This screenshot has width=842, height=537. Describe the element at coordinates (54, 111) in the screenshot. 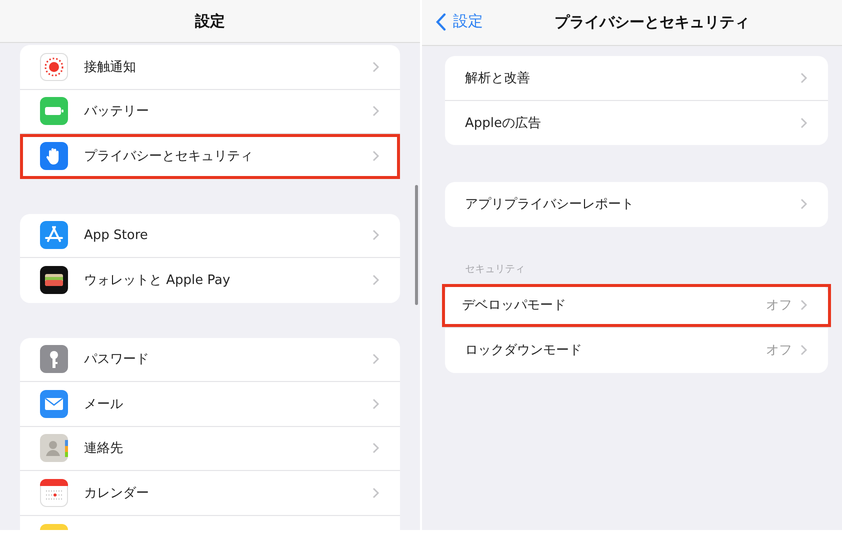

I see `battery-icon` at that location.